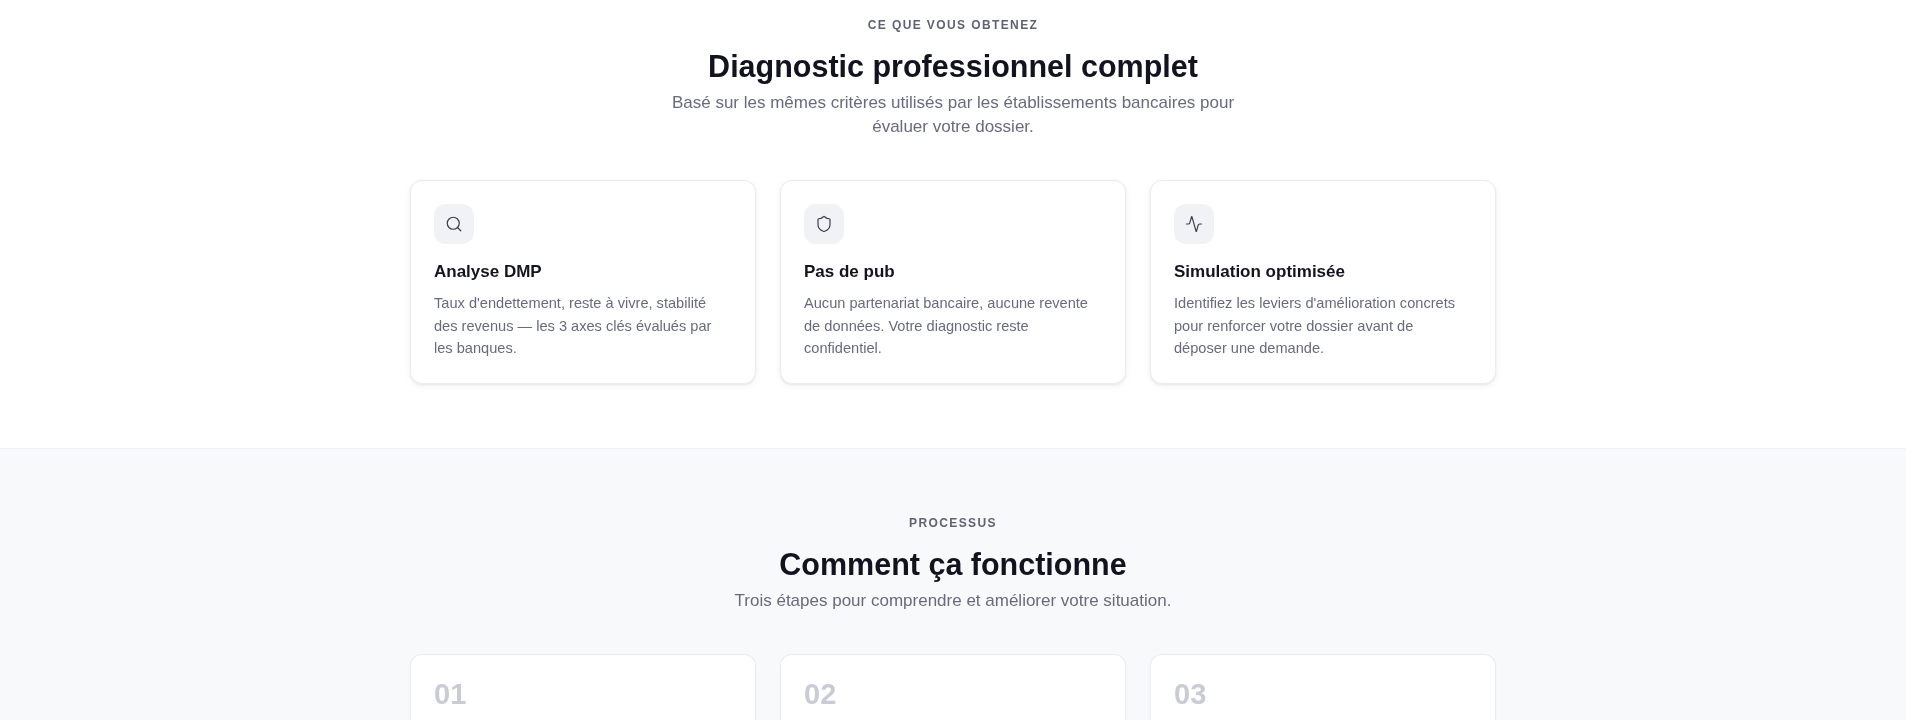 The width and height of the screenshot is (1906, 720). Describe the element at coordinates (849, 272) in the screenshot. I see `card-title: Pas de pub` at that location.